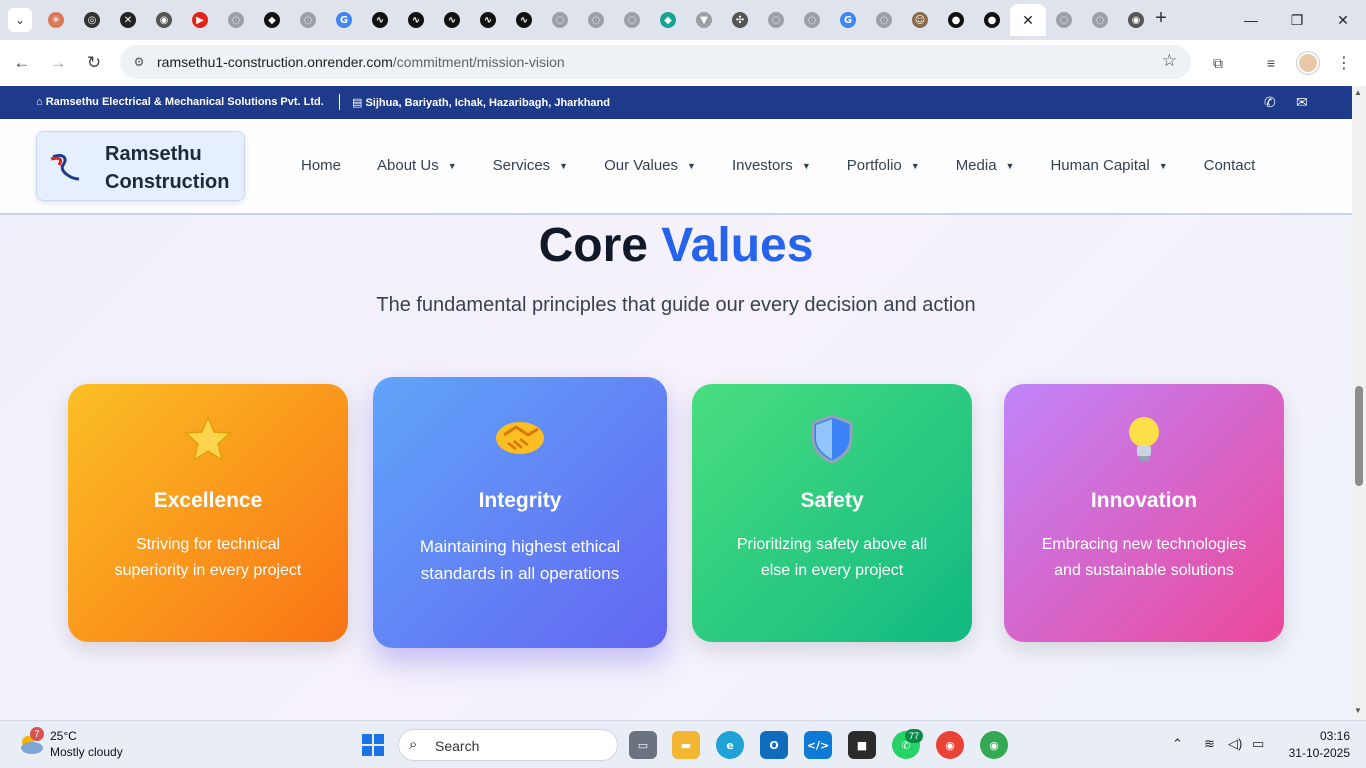 The width and height of the screenshot is (1366, 768). What do you see at coordinates (730, 745) in the screenshot?
I see `edge-icon: e` at bounding box center [730, 745].